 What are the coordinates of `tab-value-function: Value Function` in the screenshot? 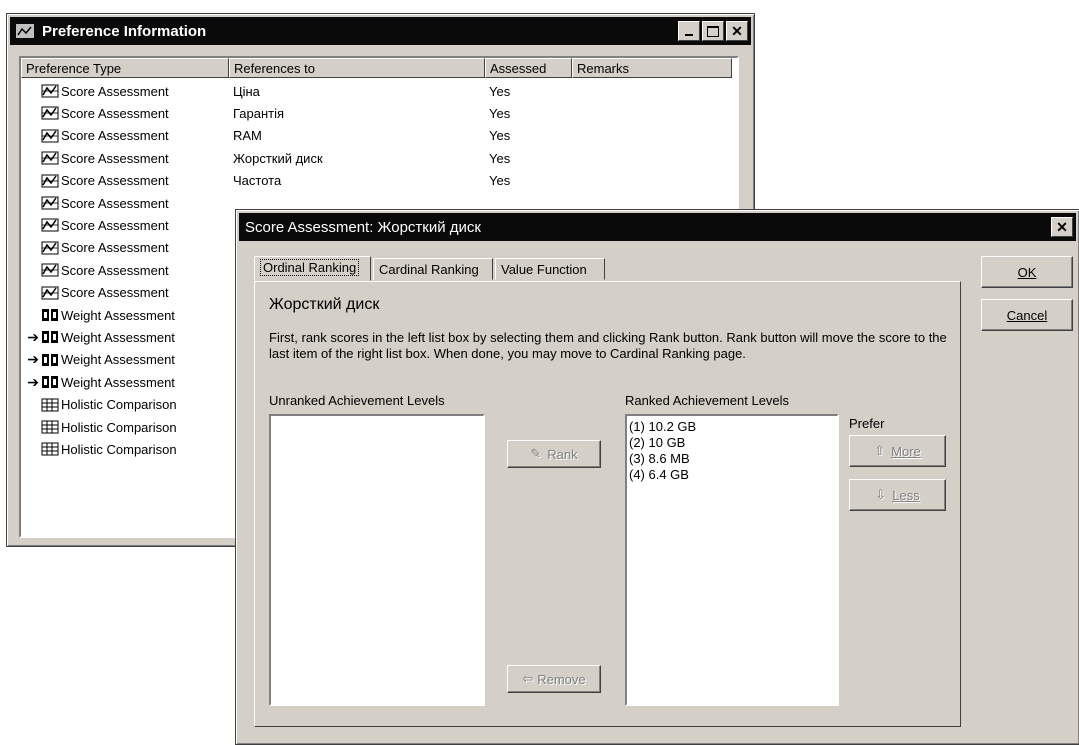 It's located at (550, 269).